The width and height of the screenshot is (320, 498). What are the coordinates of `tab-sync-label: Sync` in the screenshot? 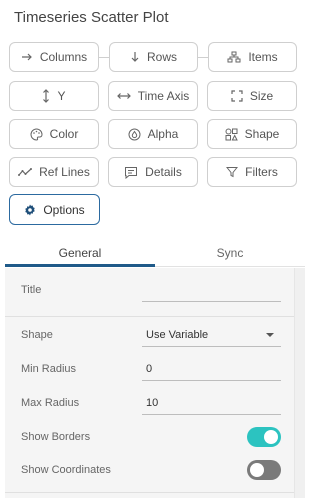 It's located at (230, 252).